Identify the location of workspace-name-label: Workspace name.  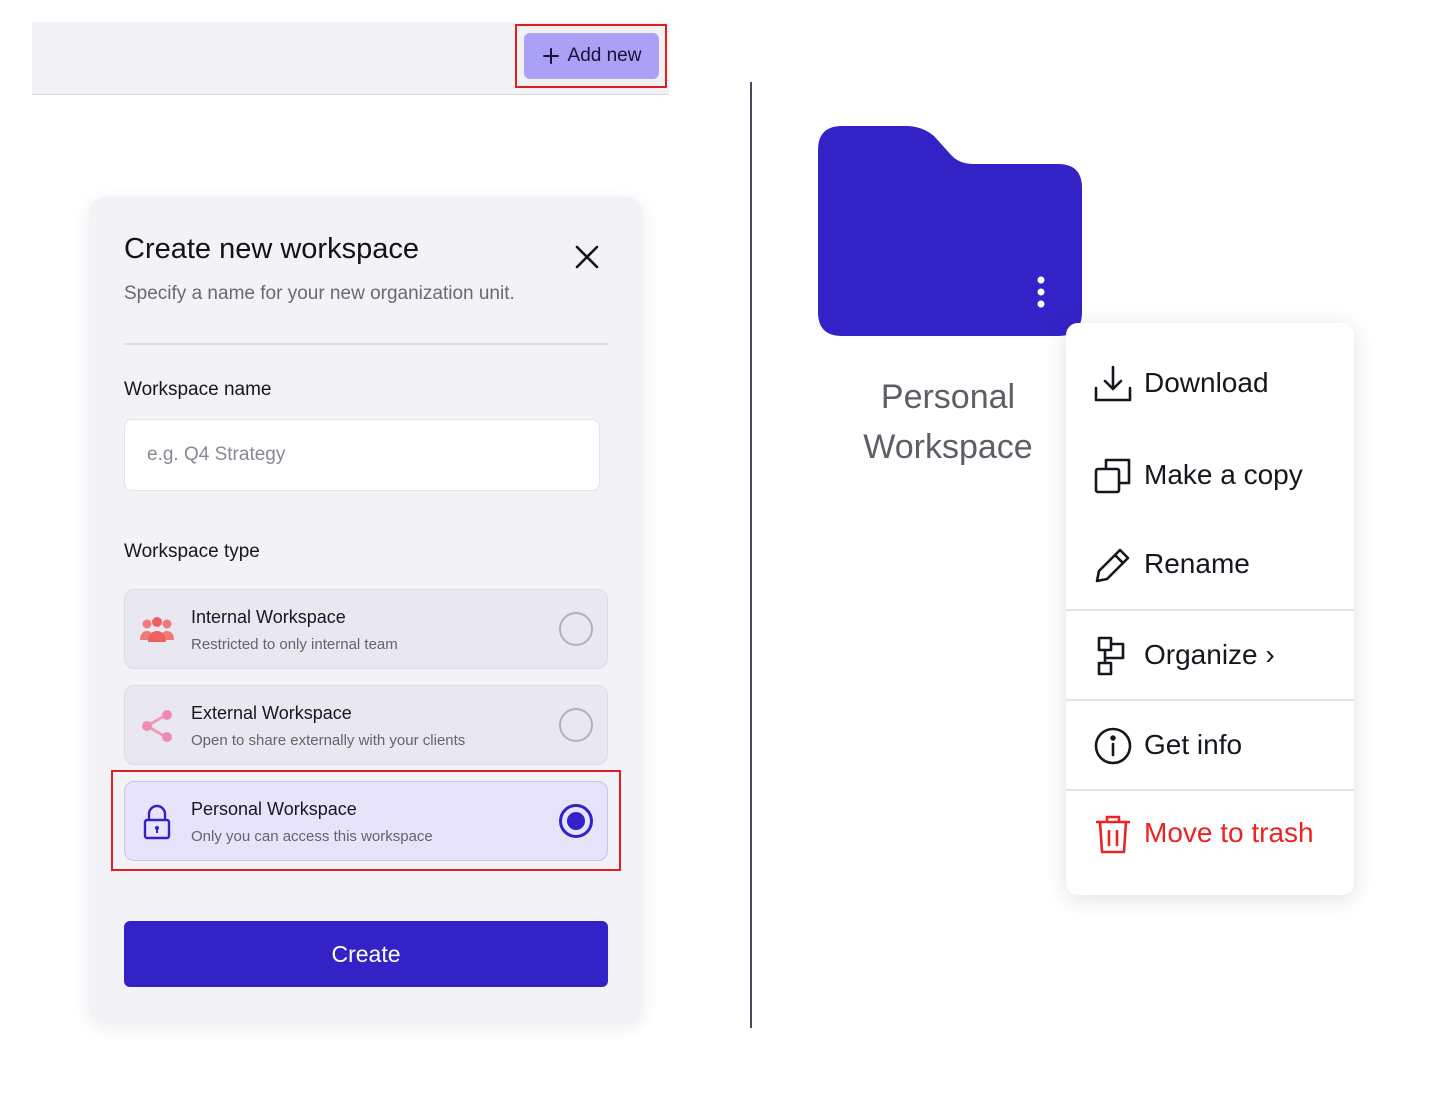
(198, 389).